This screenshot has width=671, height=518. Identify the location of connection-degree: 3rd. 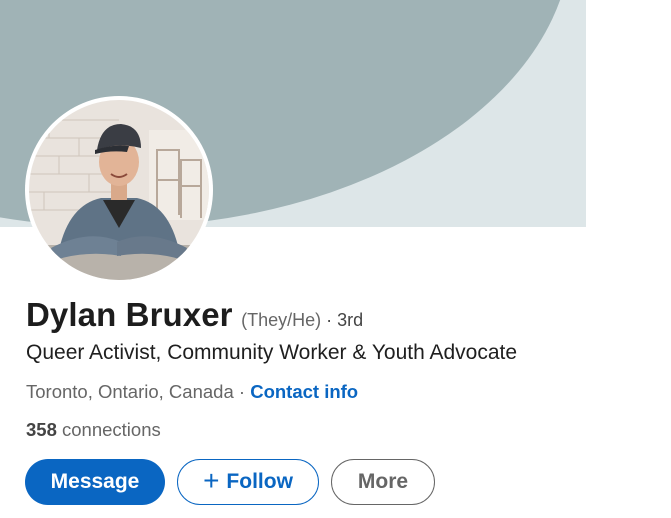
(350, 320).